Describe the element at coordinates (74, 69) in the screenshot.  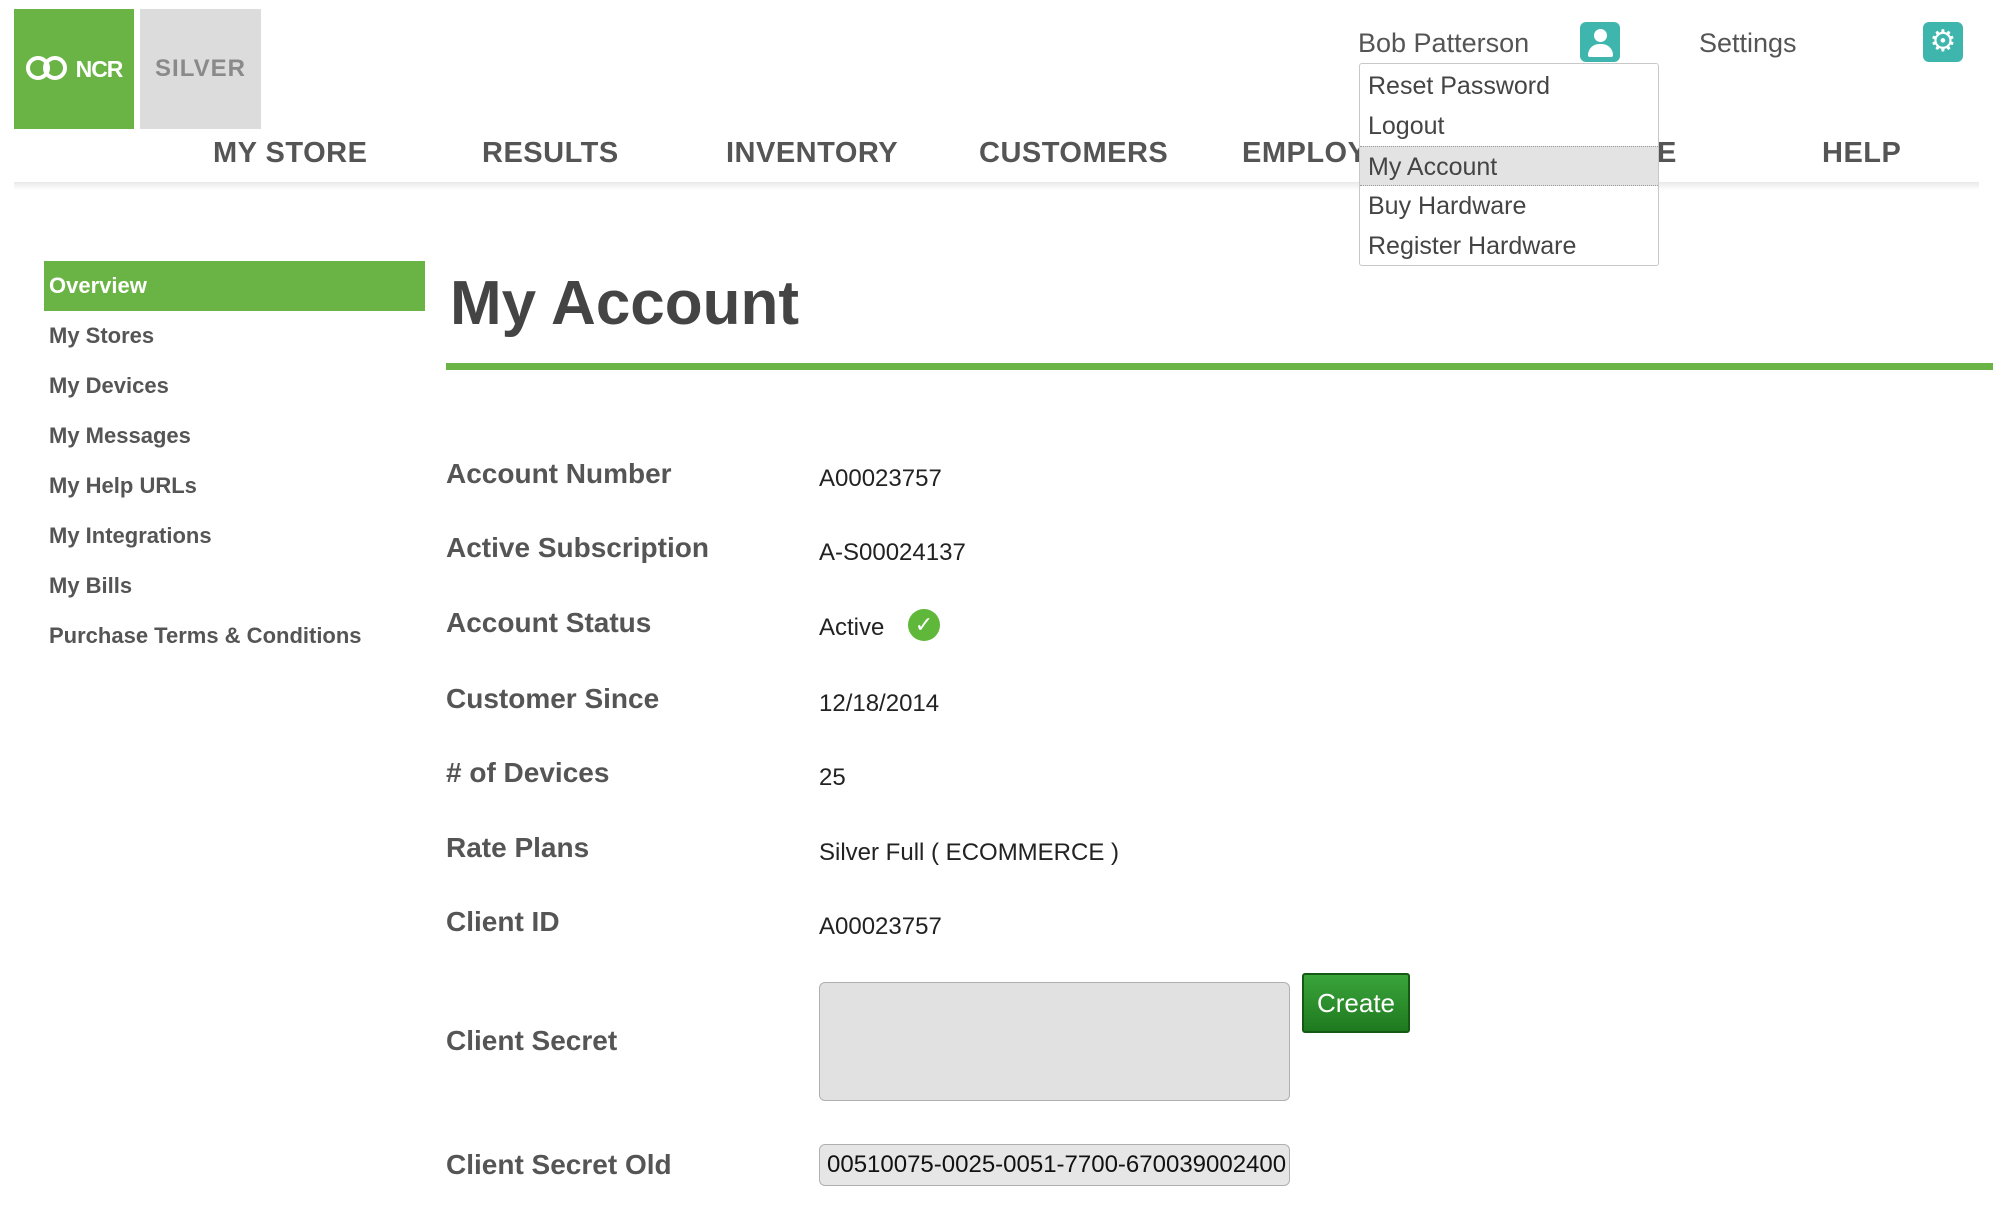
I see `ncr-logo: NCR` at that location.